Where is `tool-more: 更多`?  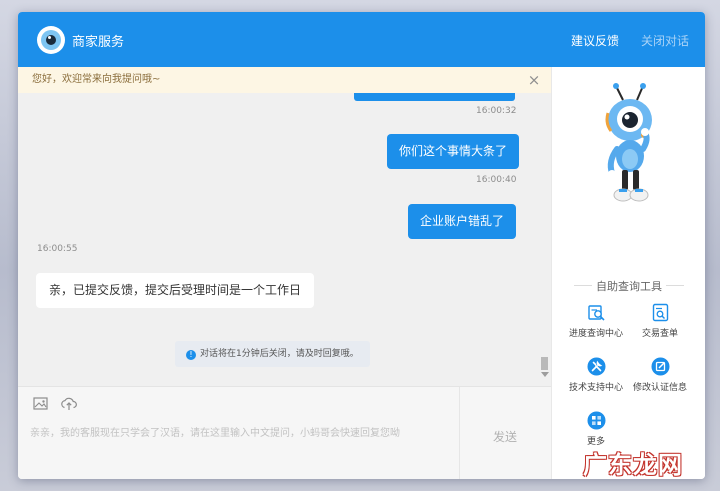 tool-more: 更多 is located at coordinates (596, 429).